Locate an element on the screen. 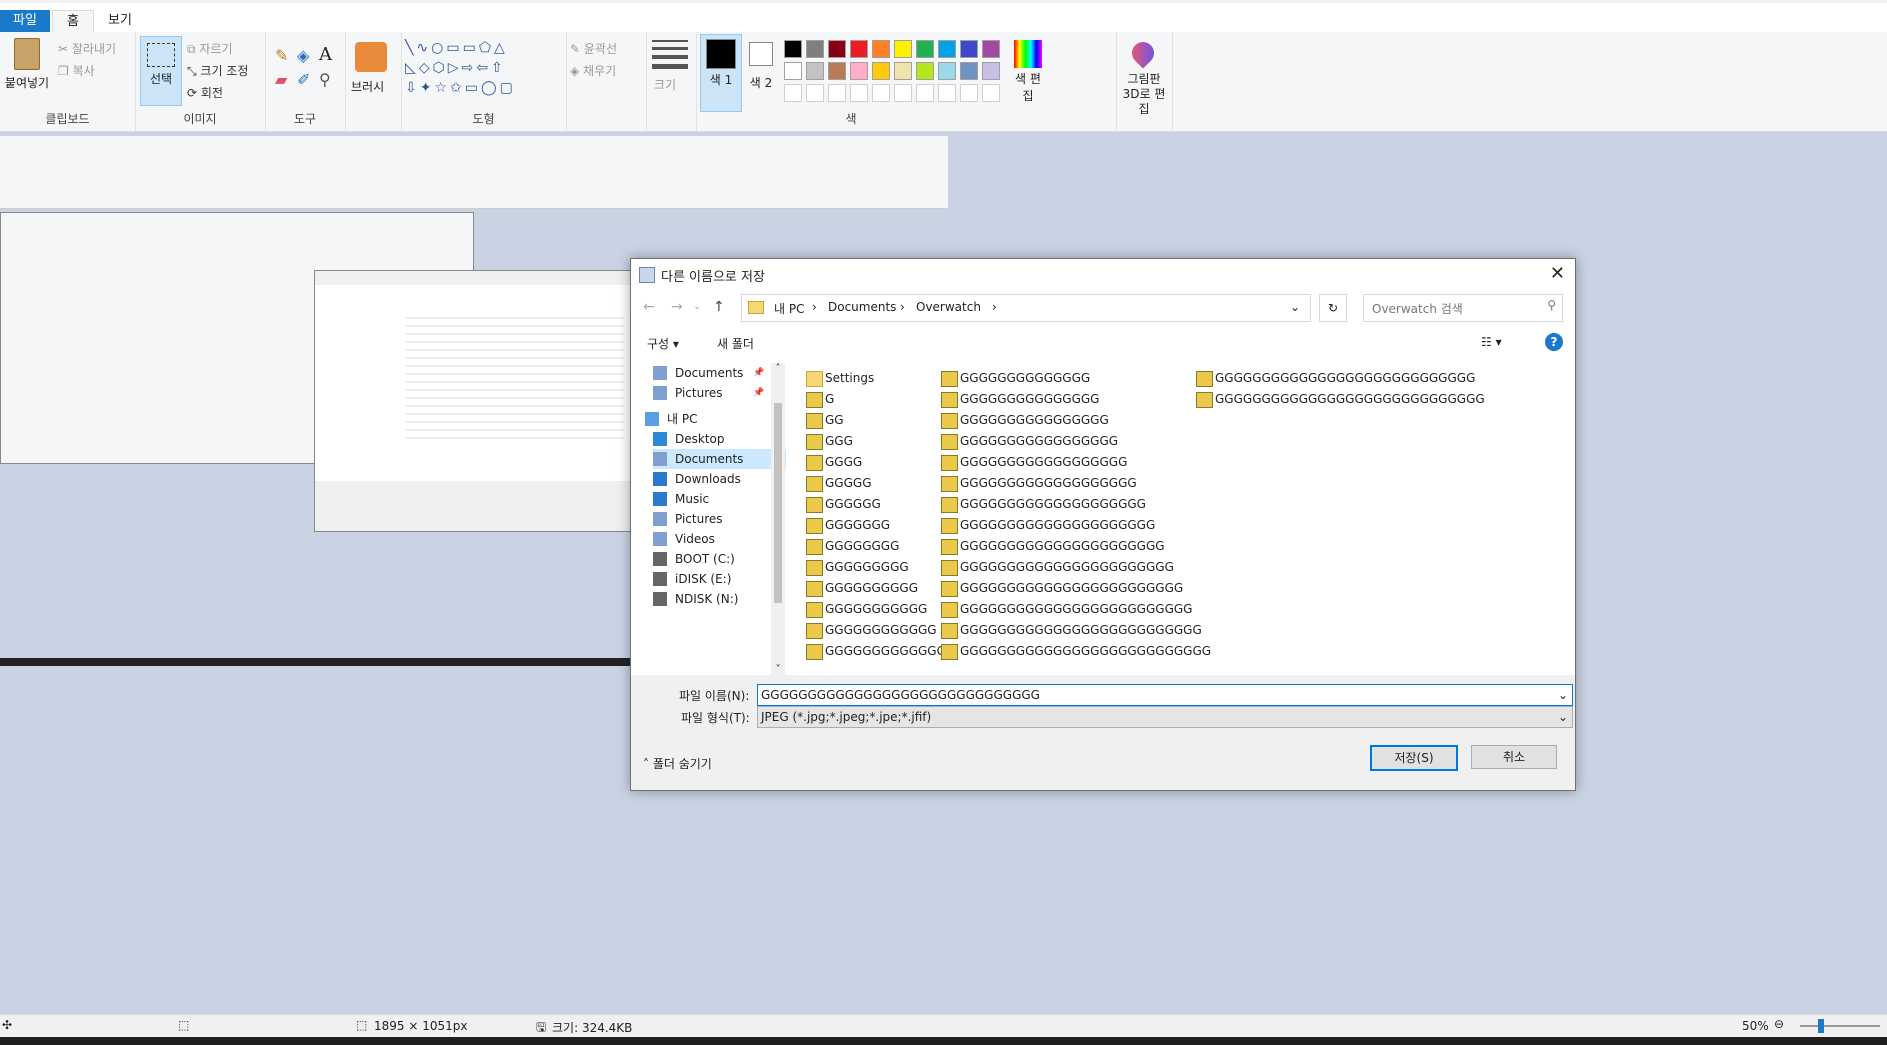  nav-item-documents: Documents is located at coordinates (719, 459).